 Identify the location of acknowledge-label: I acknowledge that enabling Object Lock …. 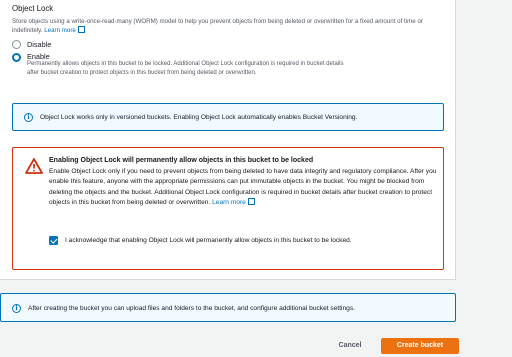
(215, 240).